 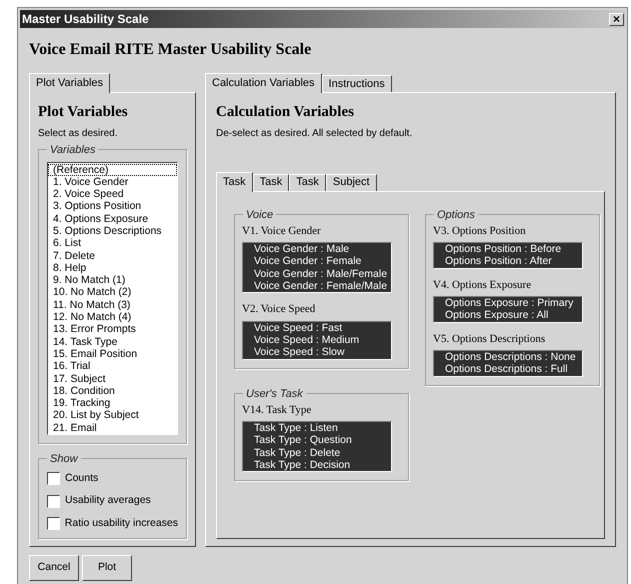 I want to click on list-item: Options Position : After, so click(x=508, y=261).